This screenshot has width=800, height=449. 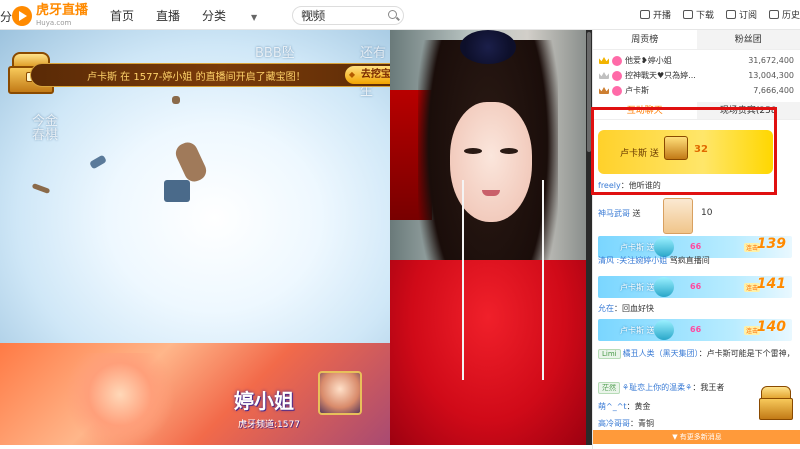 What do you see at coordinates (695, 330) in the screenshot?
I see `gift-combo-message: 卢卡斯 送 66 连击 140` at bounding box center [695, 330].